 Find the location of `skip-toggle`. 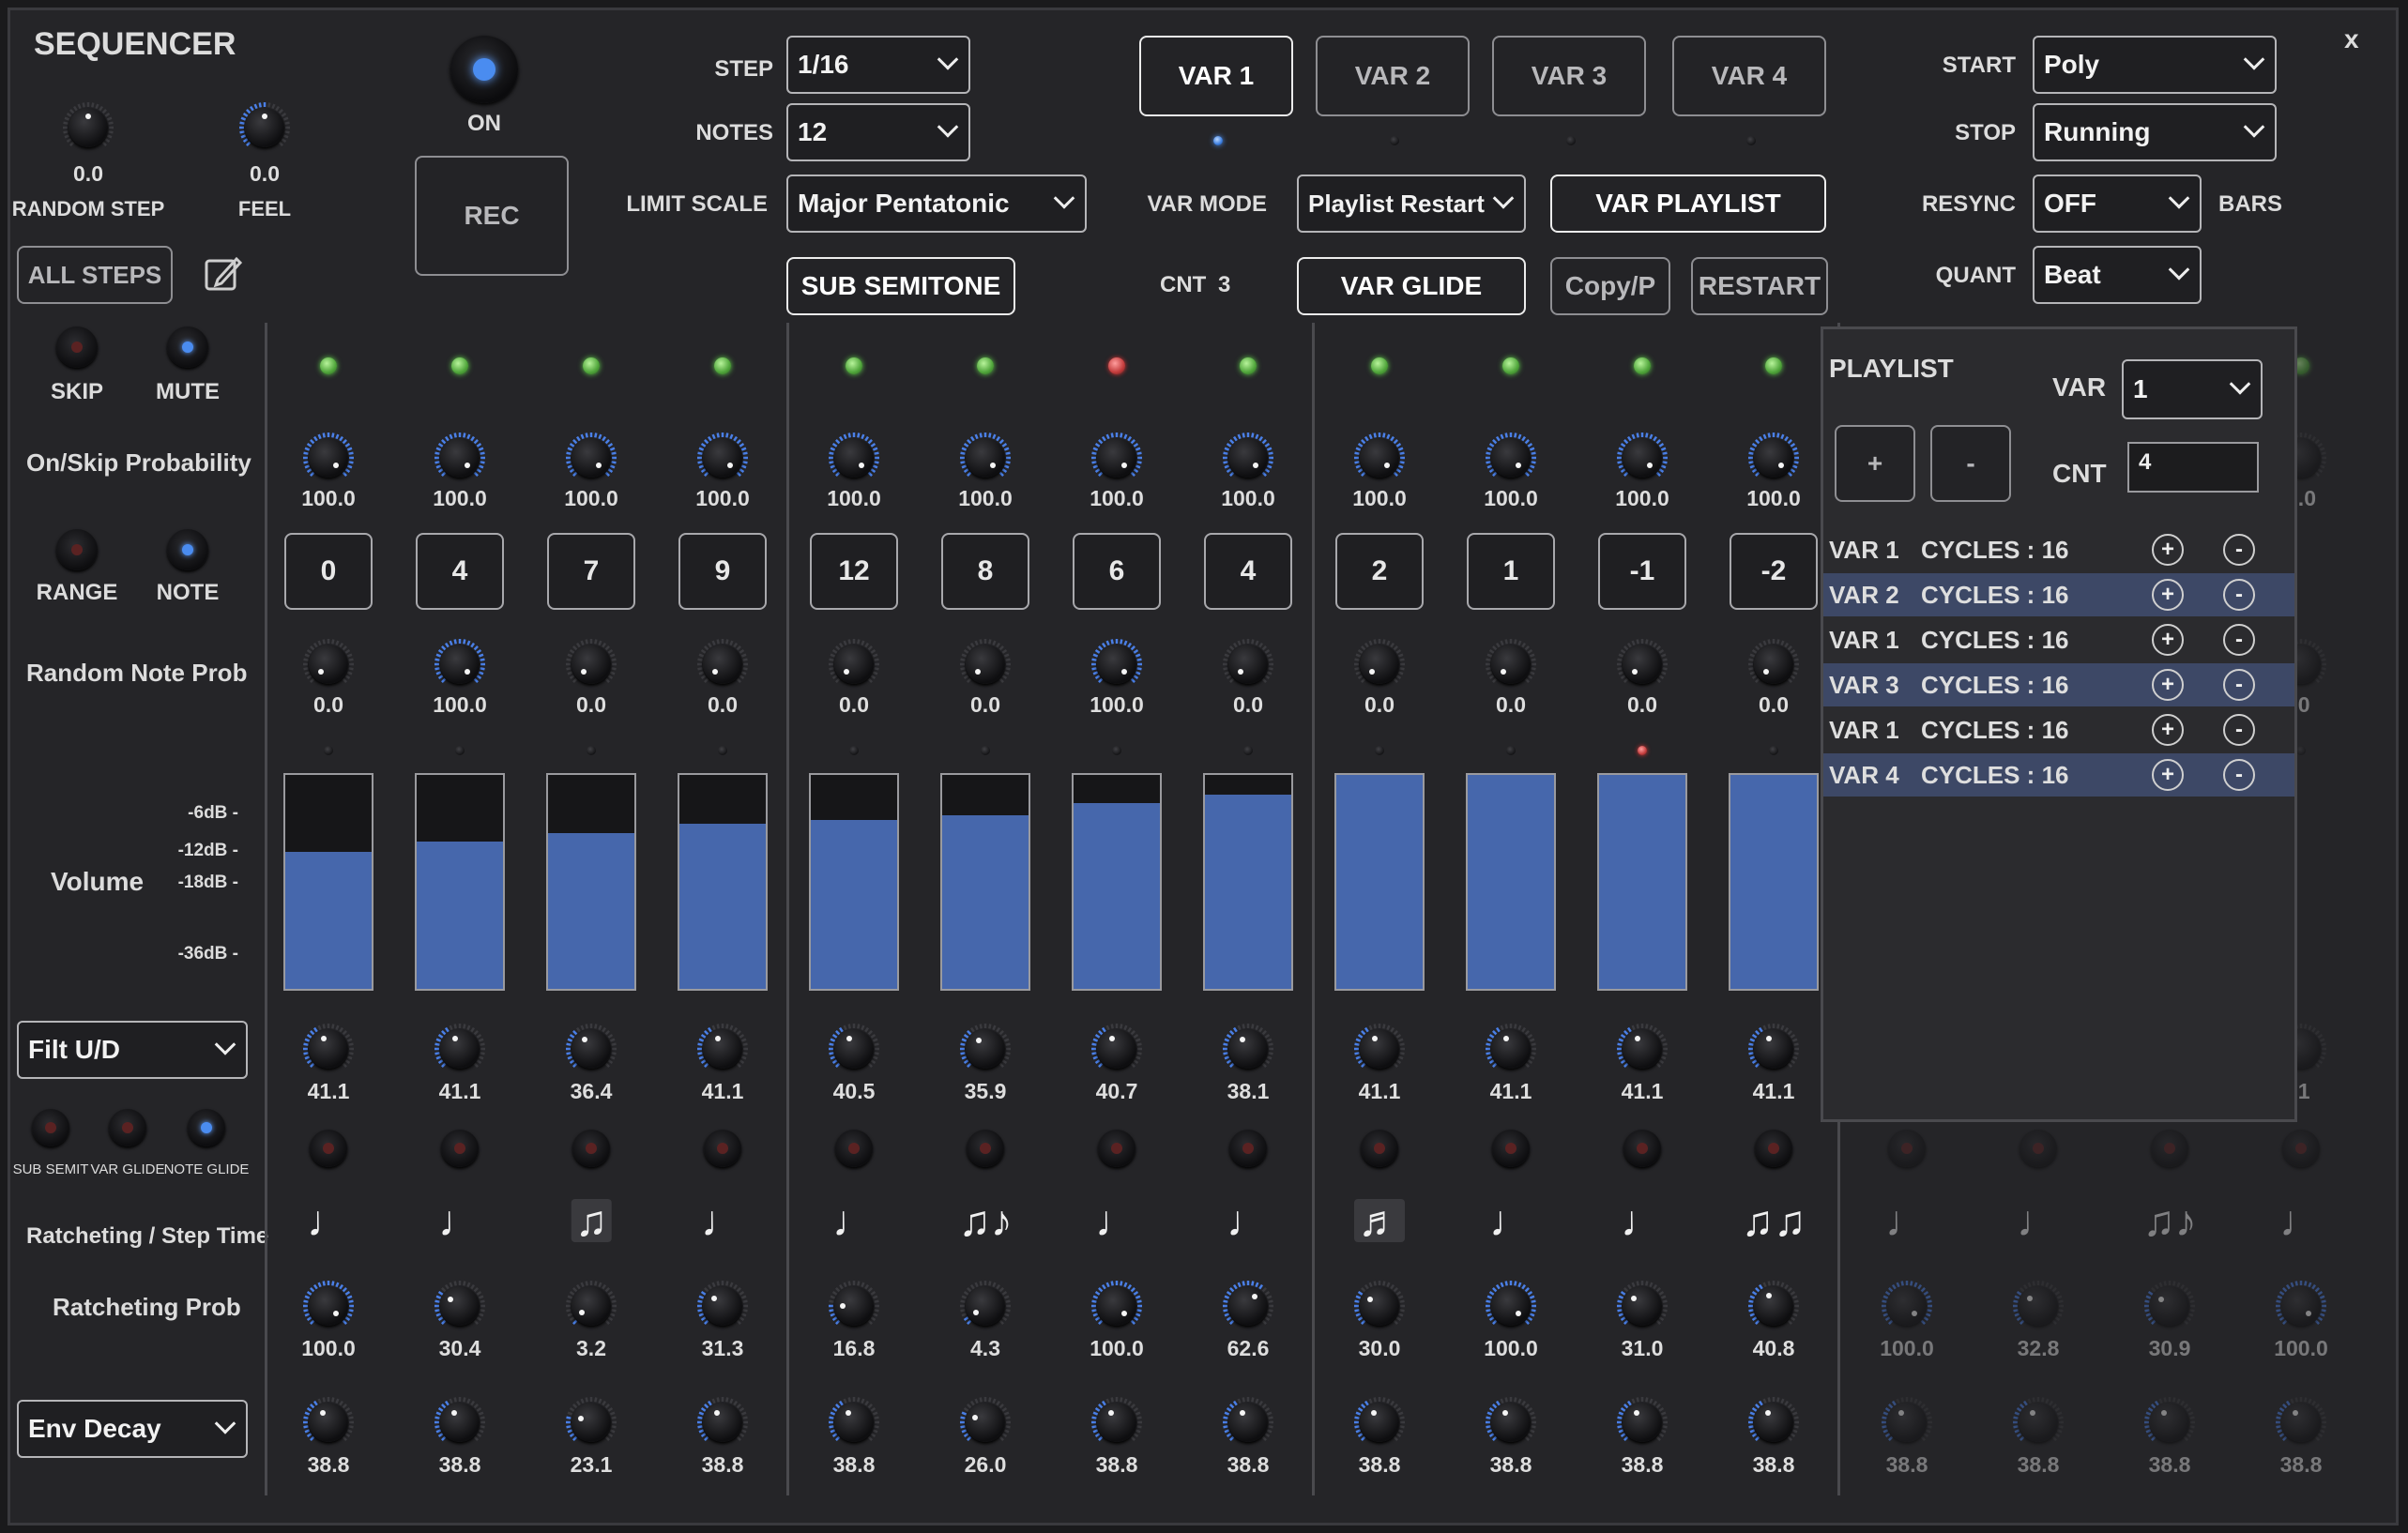

skip-toggle is located at coordinates (77, 347).